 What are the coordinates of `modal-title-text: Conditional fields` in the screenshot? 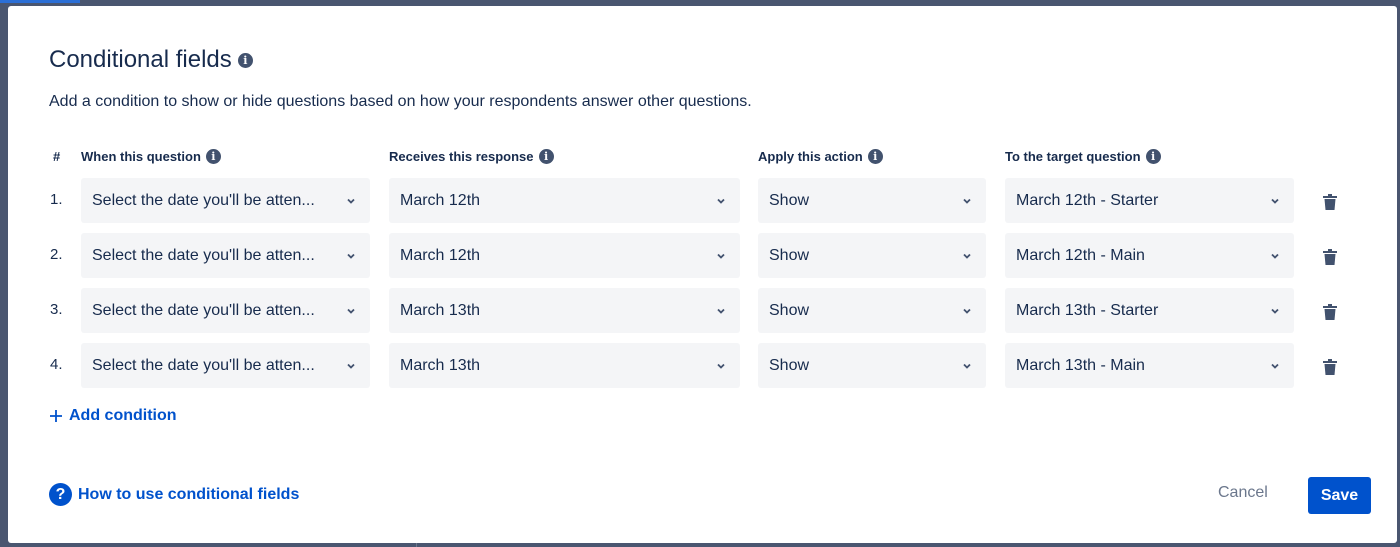 It's located at (140, 59).